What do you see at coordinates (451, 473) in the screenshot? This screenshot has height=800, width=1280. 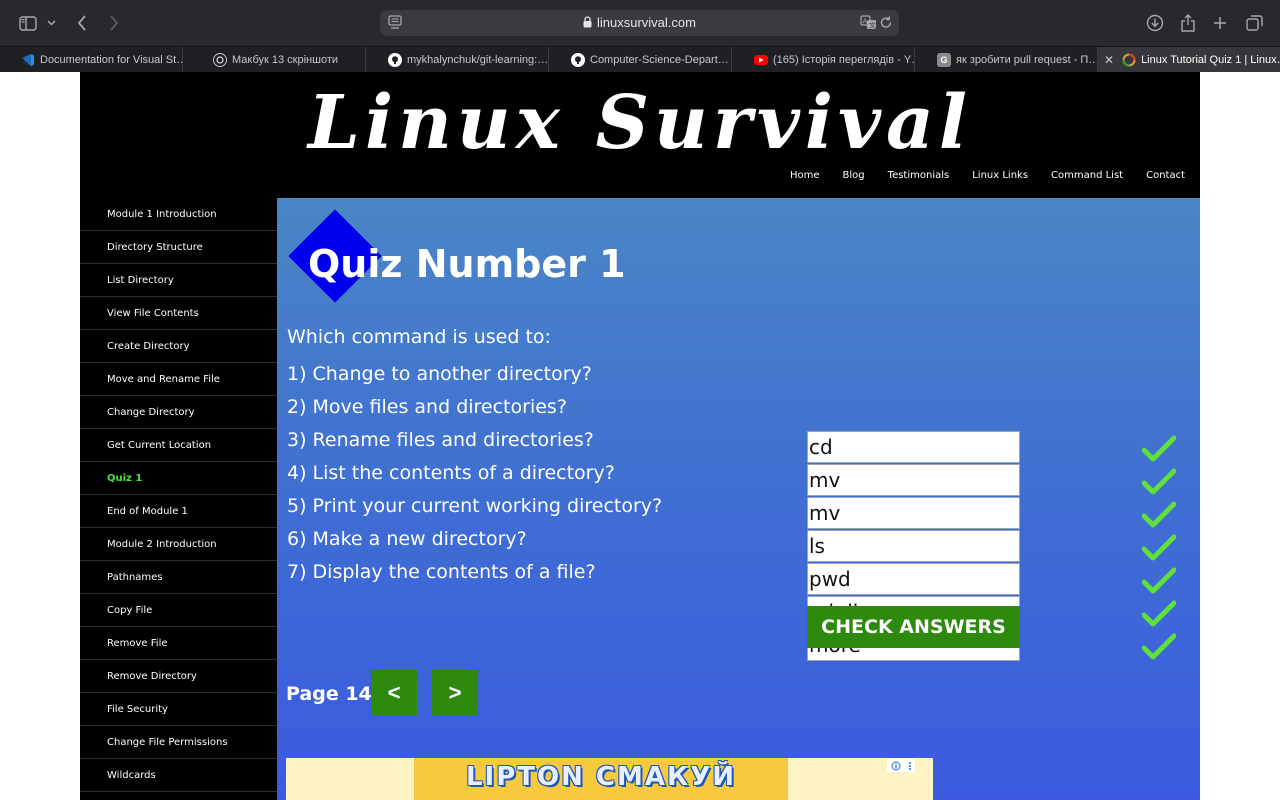 I see `question-4: 4) List the contents of a directory?` at bounding box center [451, 473].